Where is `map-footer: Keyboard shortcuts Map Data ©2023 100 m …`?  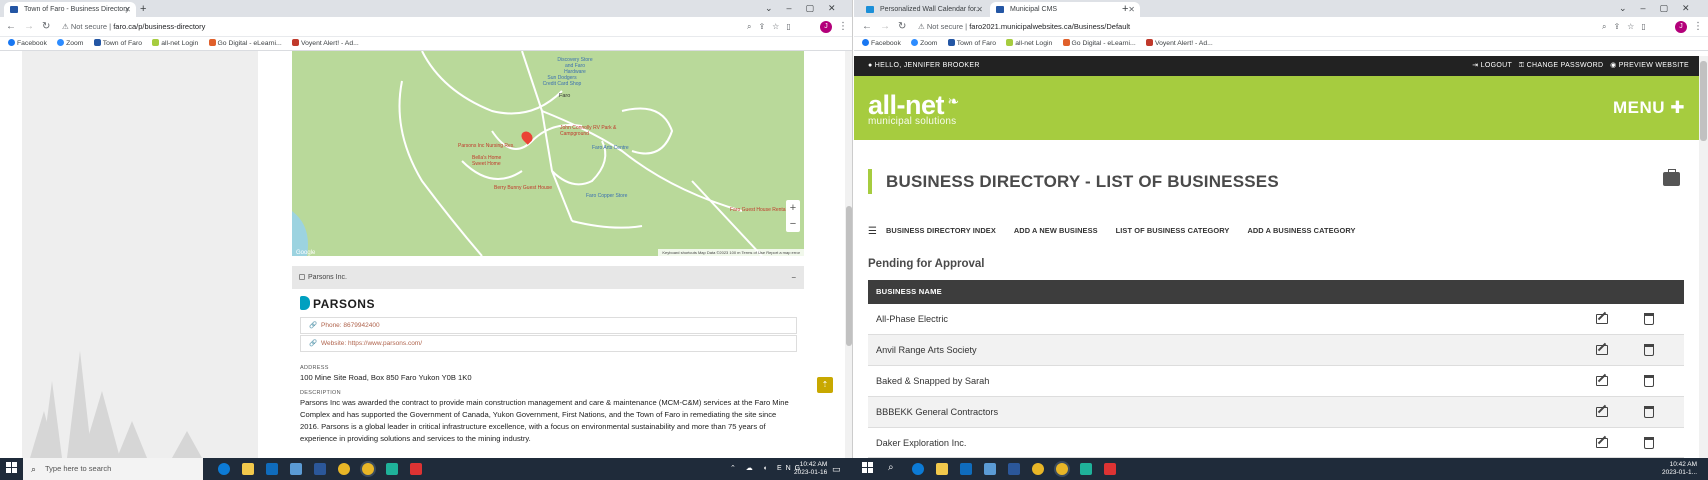 map-footer: Keyboard shortcuts Map Data ©2023 100 m … is located at coordinates (731, 252).